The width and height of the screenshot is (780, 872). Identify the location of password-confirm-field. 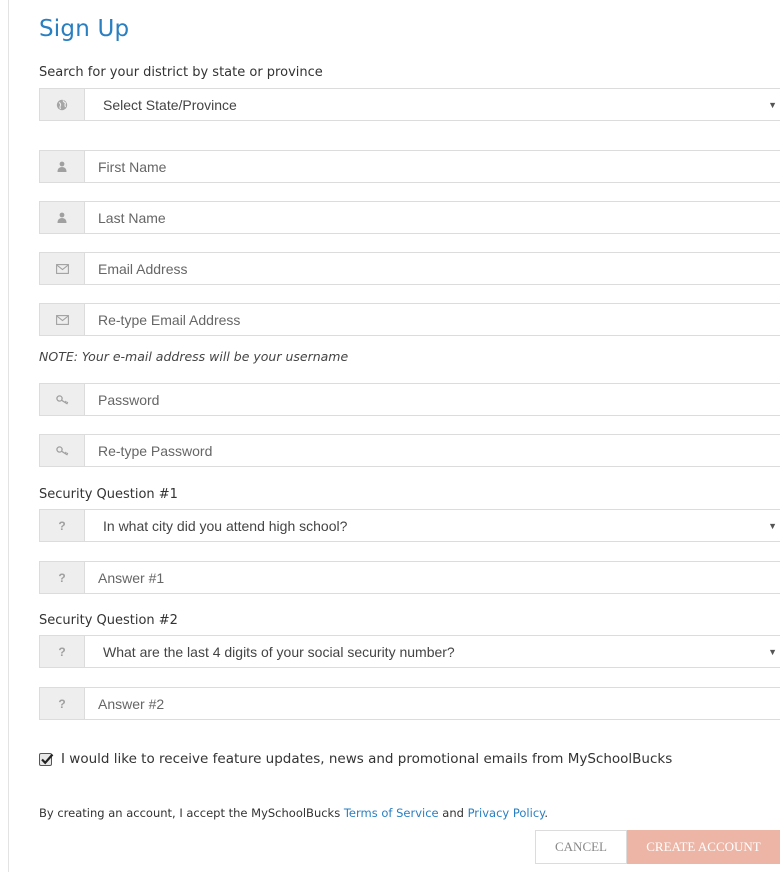
(409, 450).